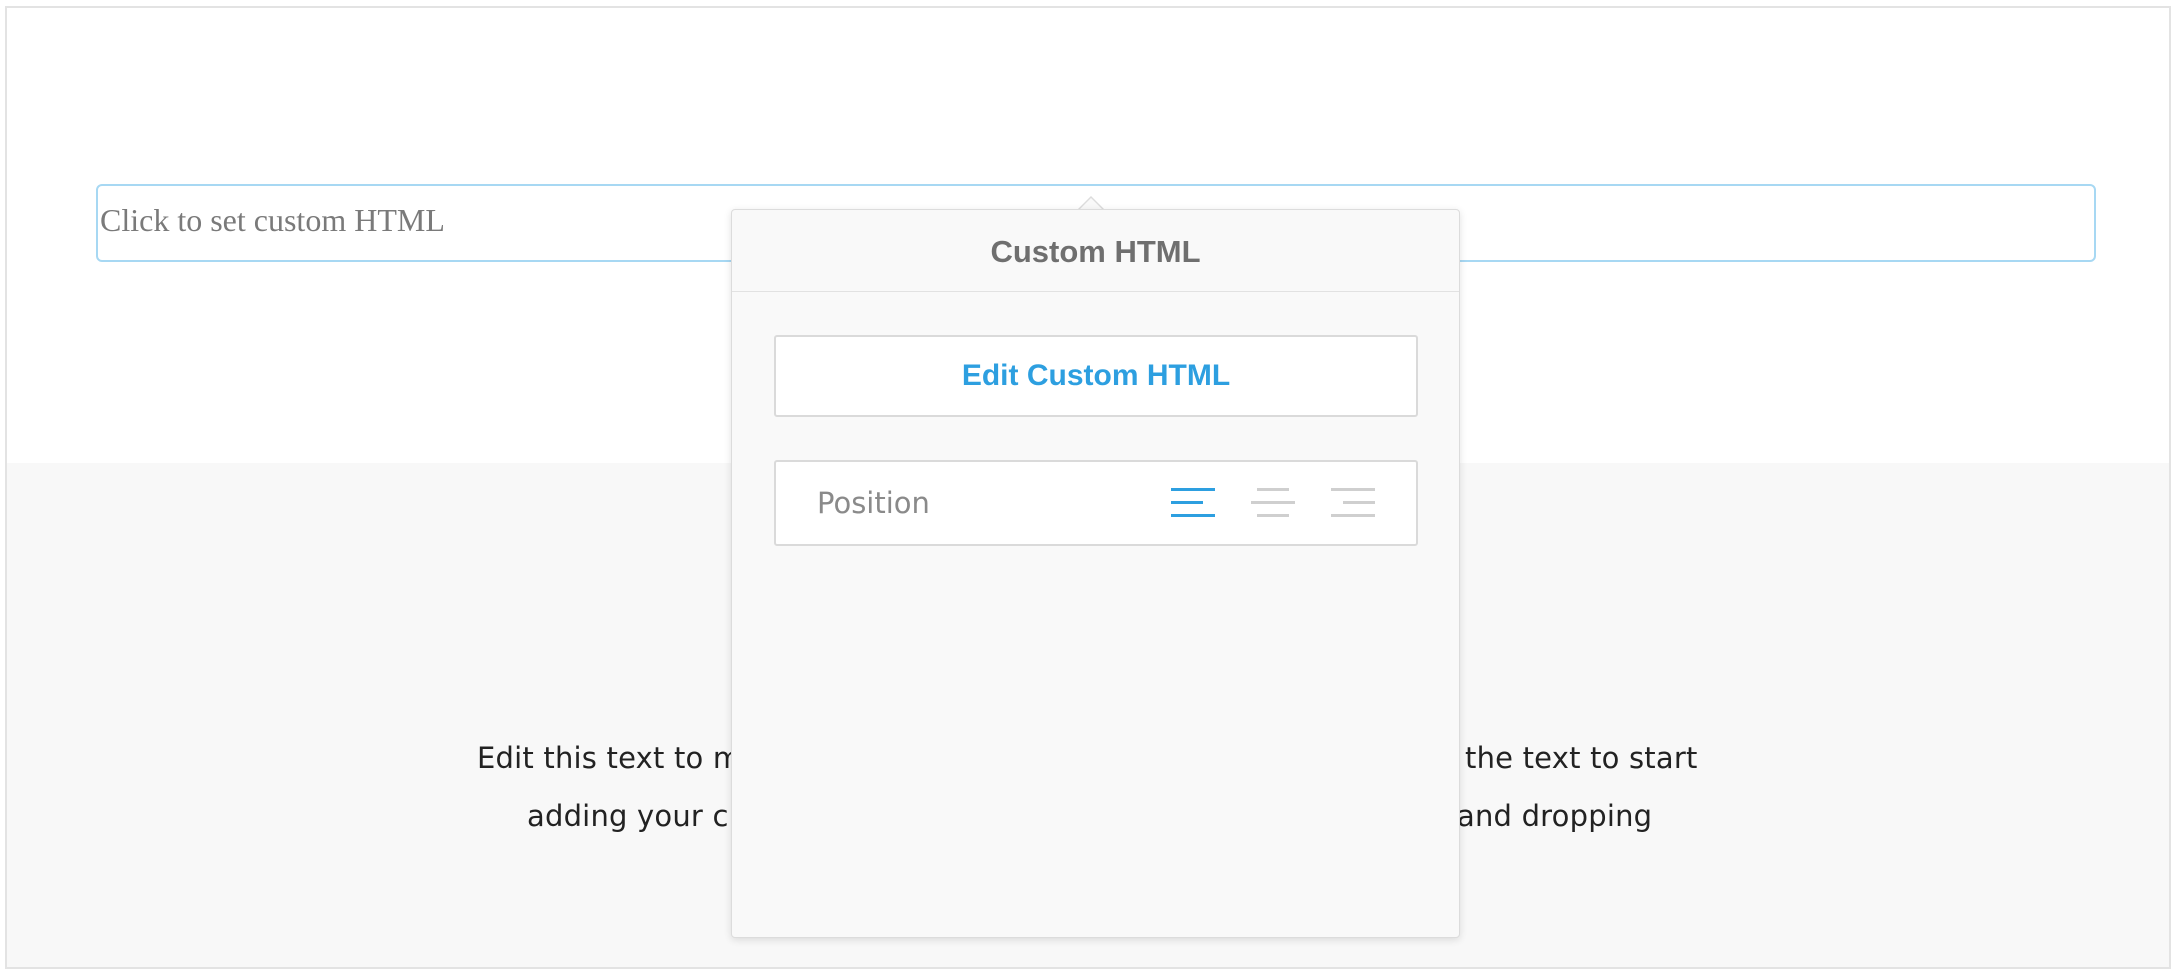 Image resolution: width=2178 pixels, height=976 pixels. What do you see at coordinates (1581, 758) in the screenshot?
I see `body-text-line-1-right: the text to start` at bounding box center [1581, 758].